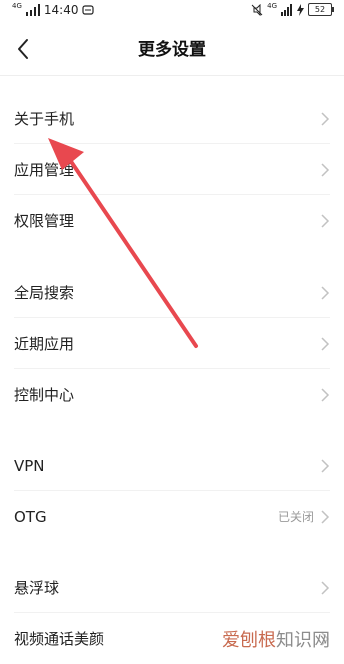  Describe the element at coordinates (88, 10) in the screenshot. I see `message-icon` at that location.